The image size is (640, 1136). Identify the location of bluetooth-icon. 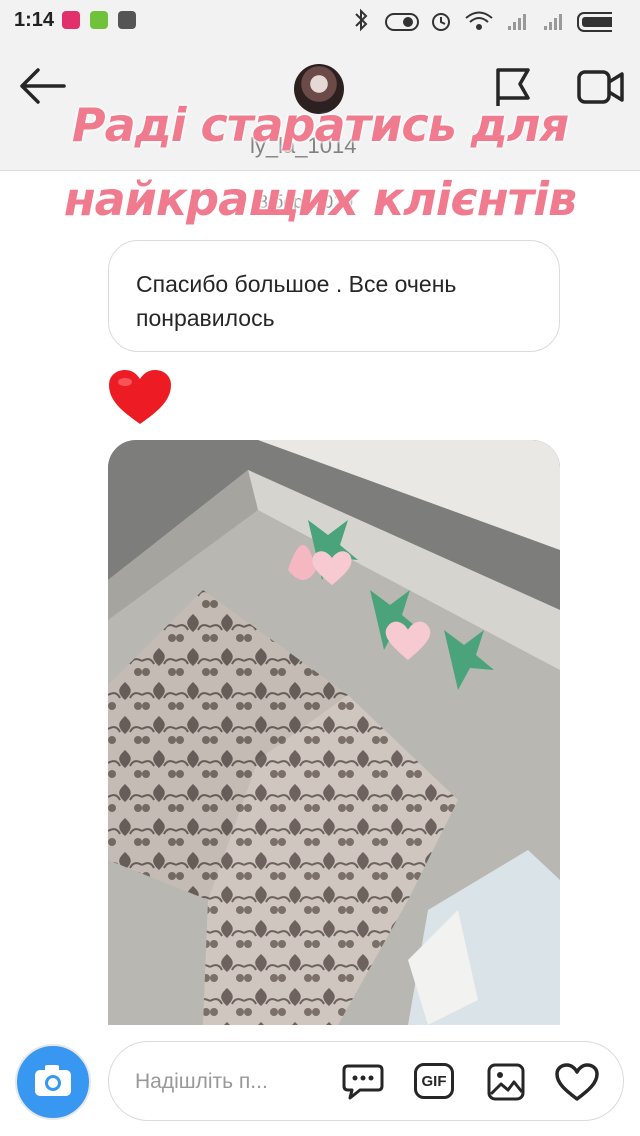
(361, 20).